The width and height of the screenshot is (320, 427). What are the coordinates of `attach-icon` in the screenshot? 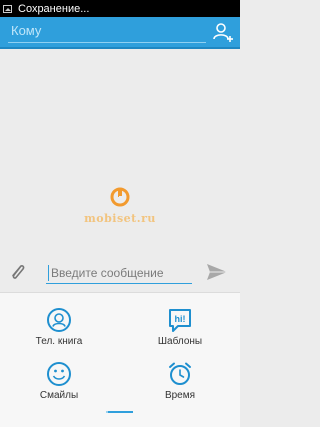 It's located at (18, 272).